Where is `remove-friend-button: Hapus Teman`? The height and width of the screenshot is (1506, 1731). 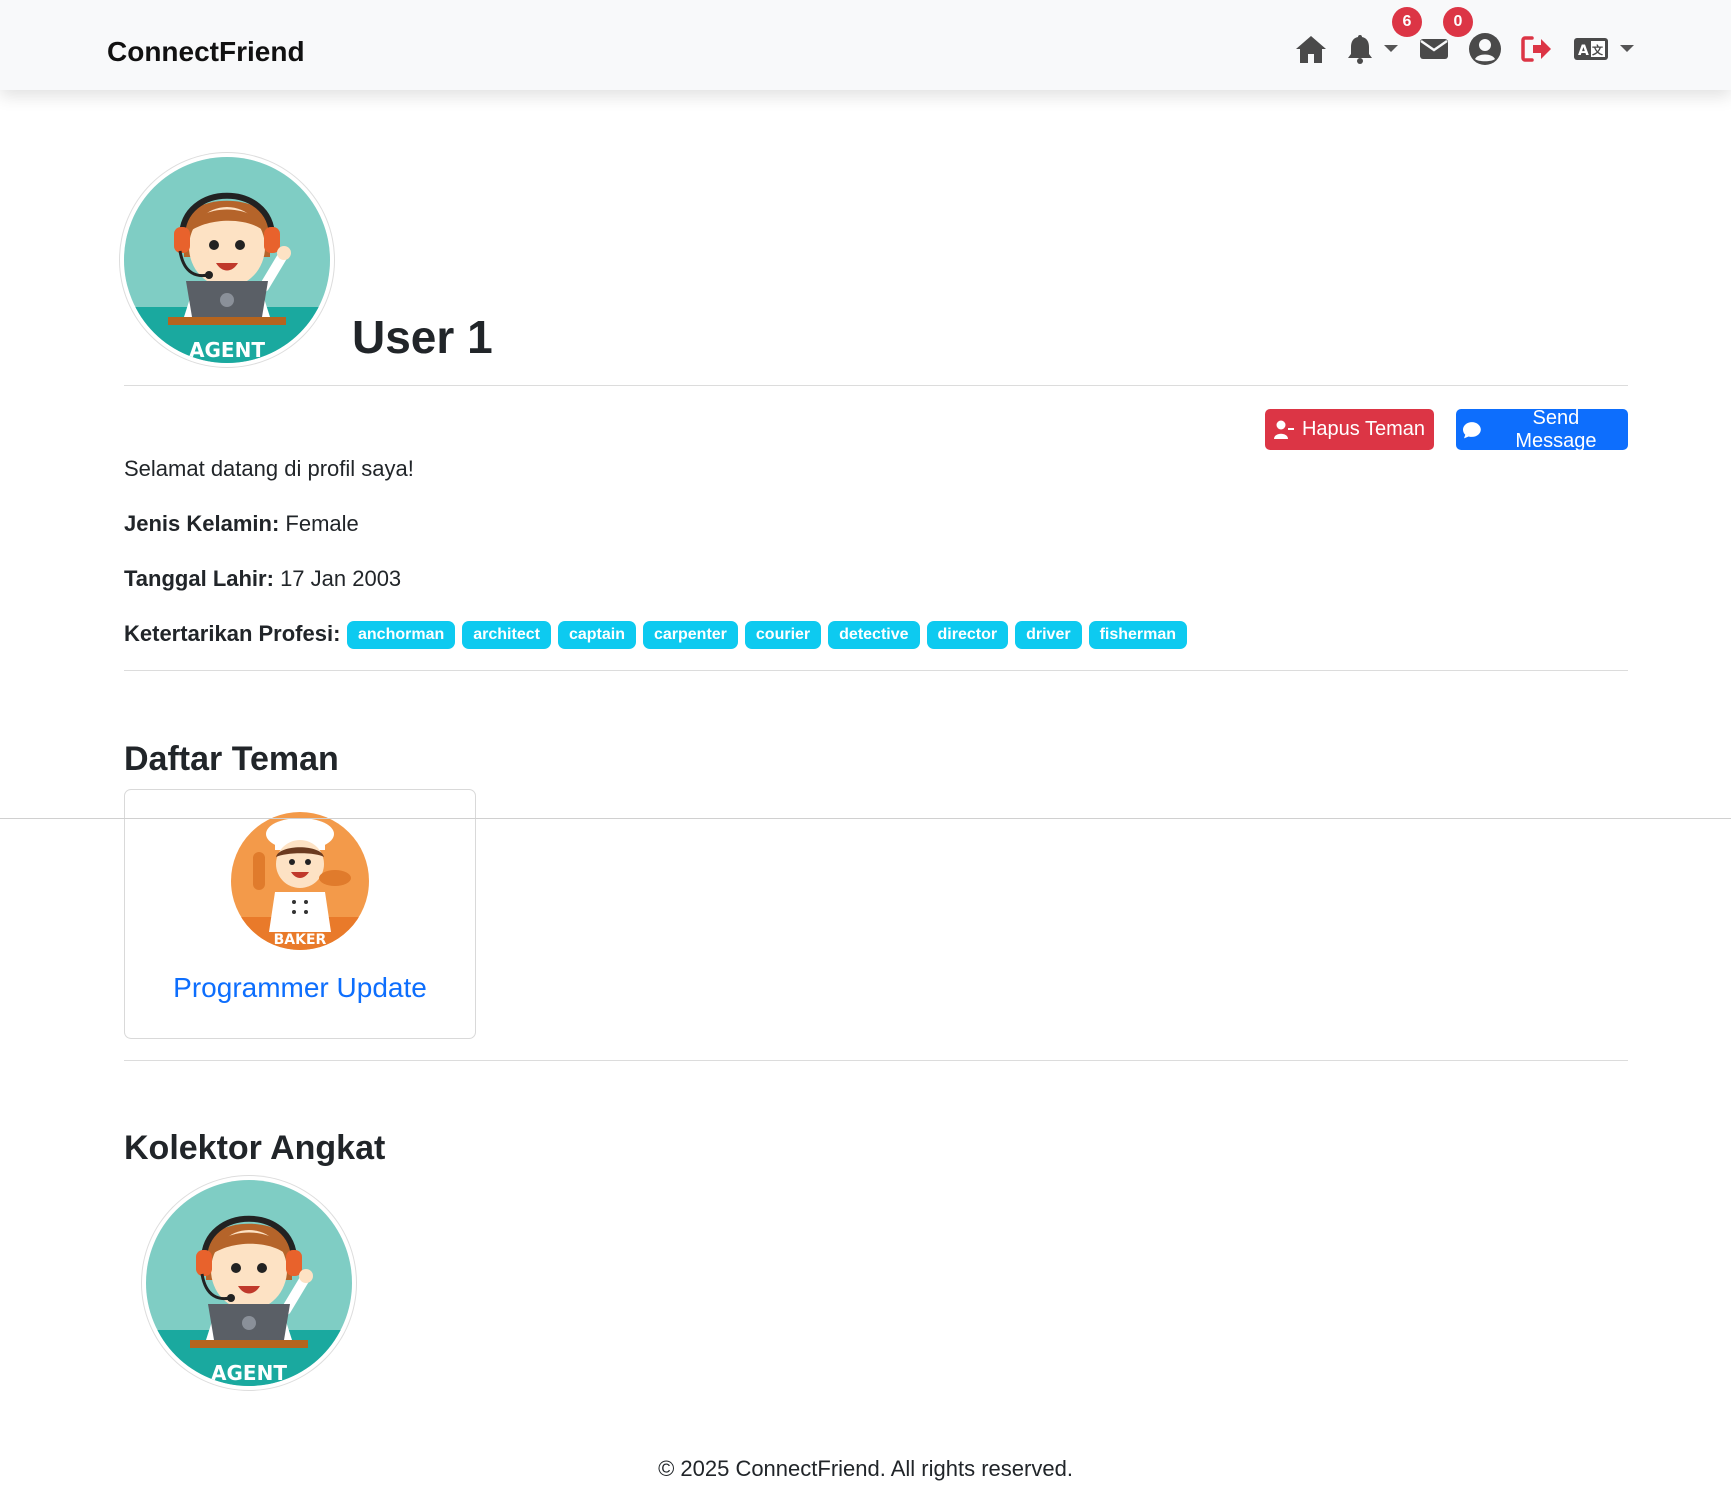 remove-friend-button: Hapus Teman is located at coordinates (1349, 429).